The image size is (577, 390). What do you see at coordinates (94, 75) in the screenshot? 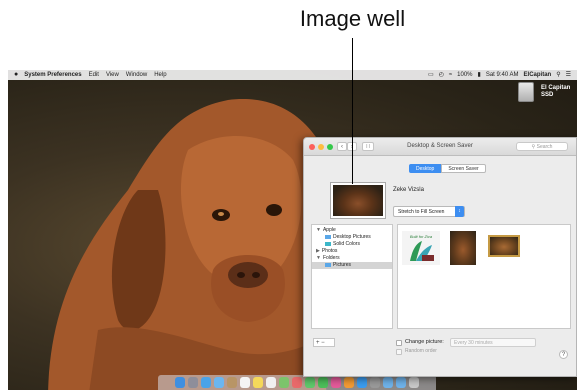
I see `menu-edit: Edit` at bounding box center [94, 75].